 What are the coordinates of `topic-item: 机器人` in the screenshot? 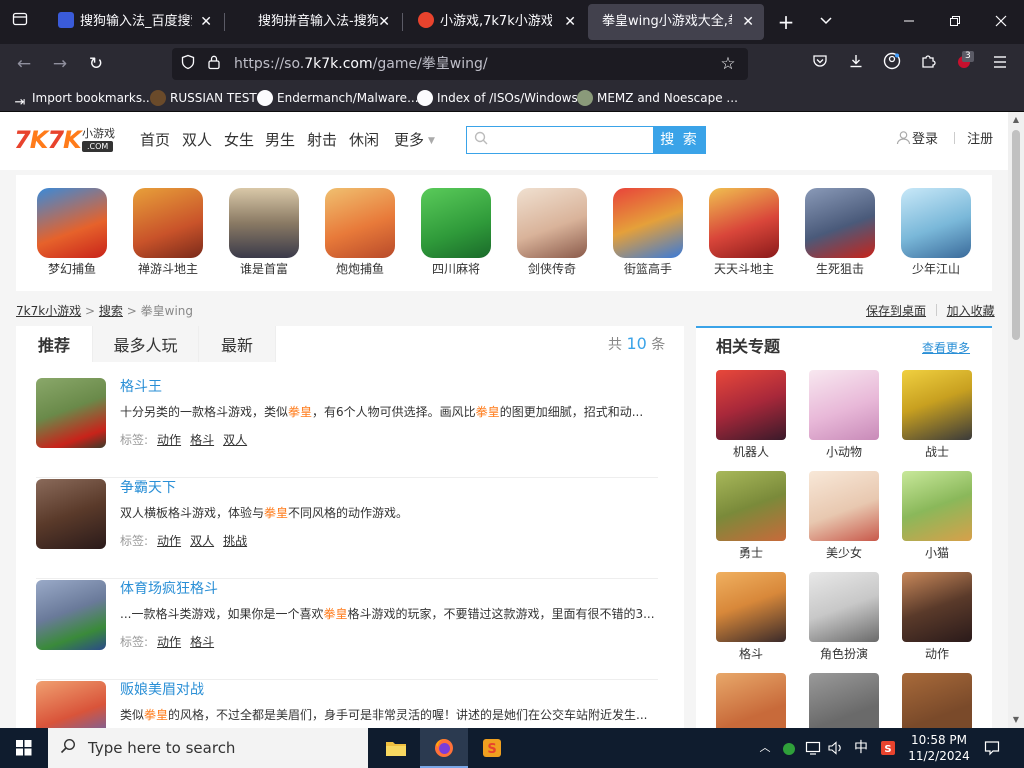 It's located at (751, 414).